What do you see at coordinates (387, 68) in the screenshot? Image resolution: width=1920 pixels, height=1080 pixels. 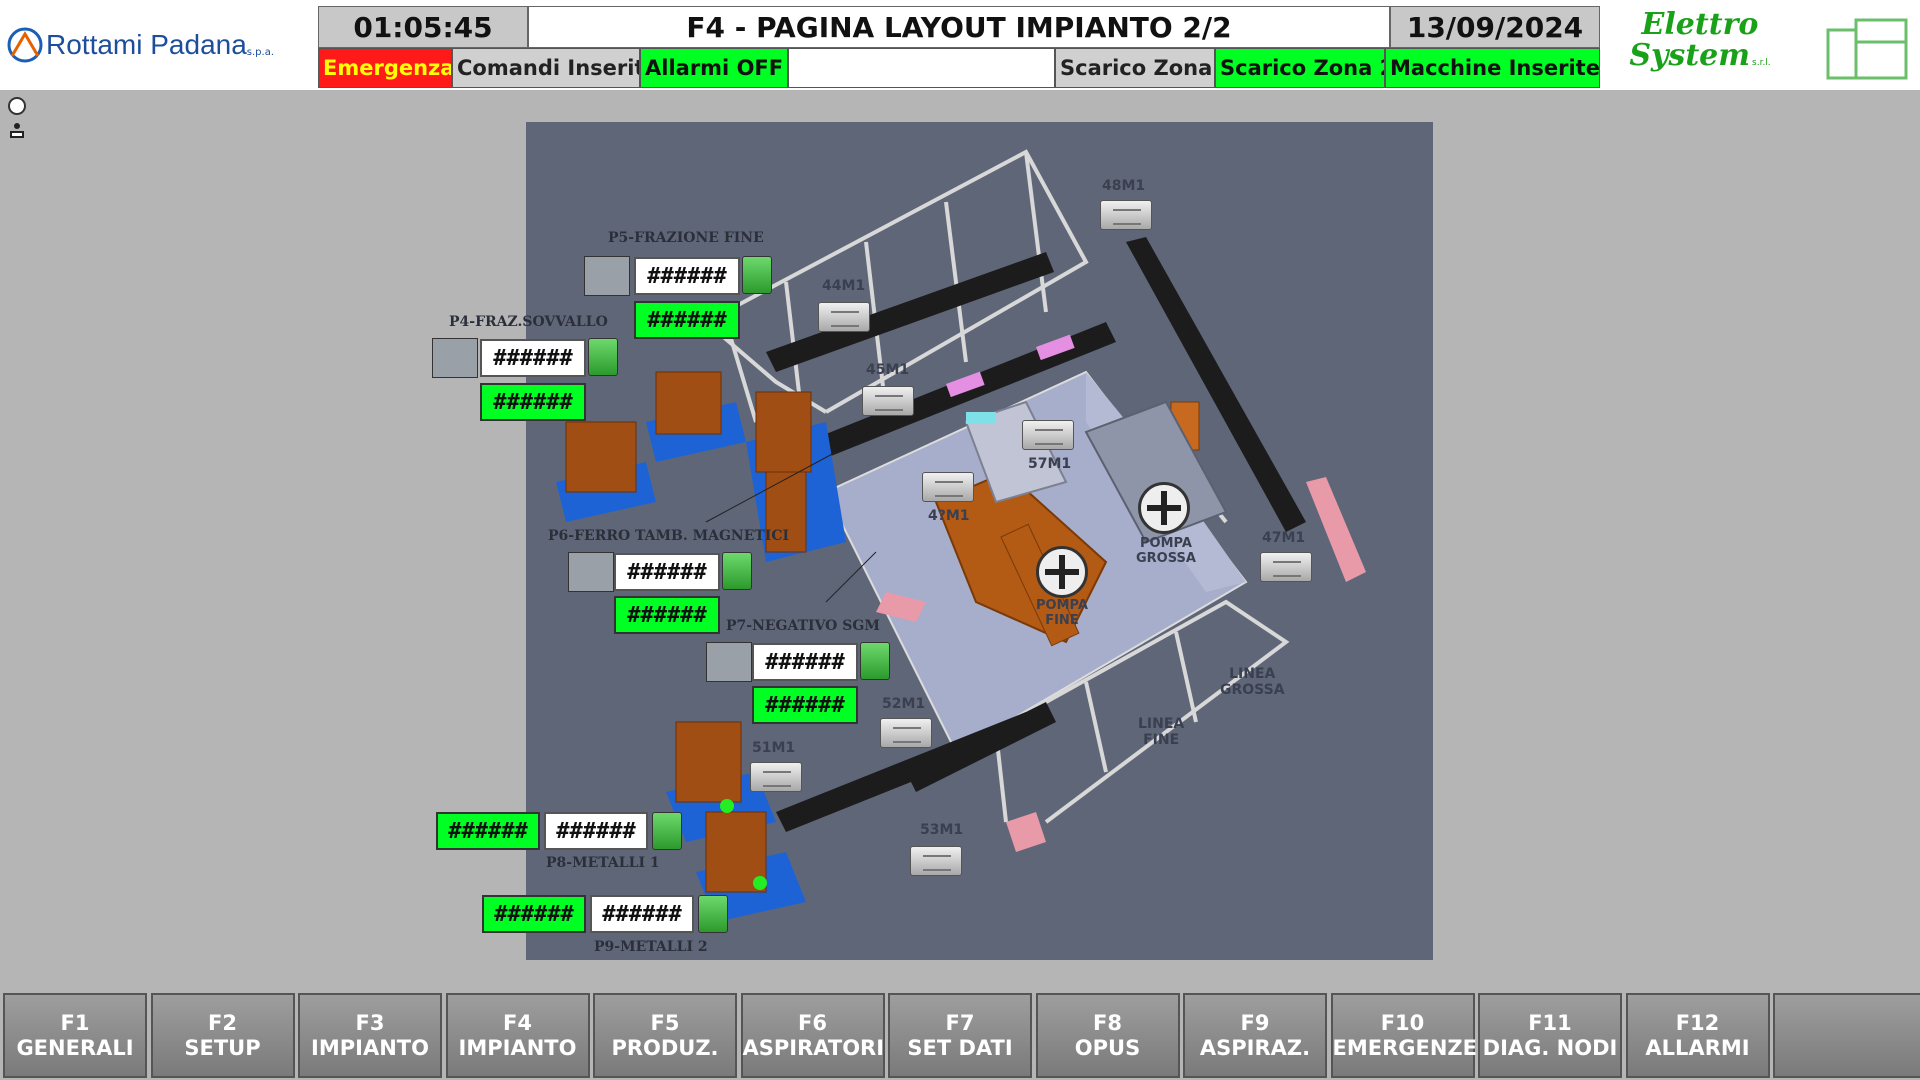 I see `status-emergency-label: Emergenza` at bounding box center [387, 68].